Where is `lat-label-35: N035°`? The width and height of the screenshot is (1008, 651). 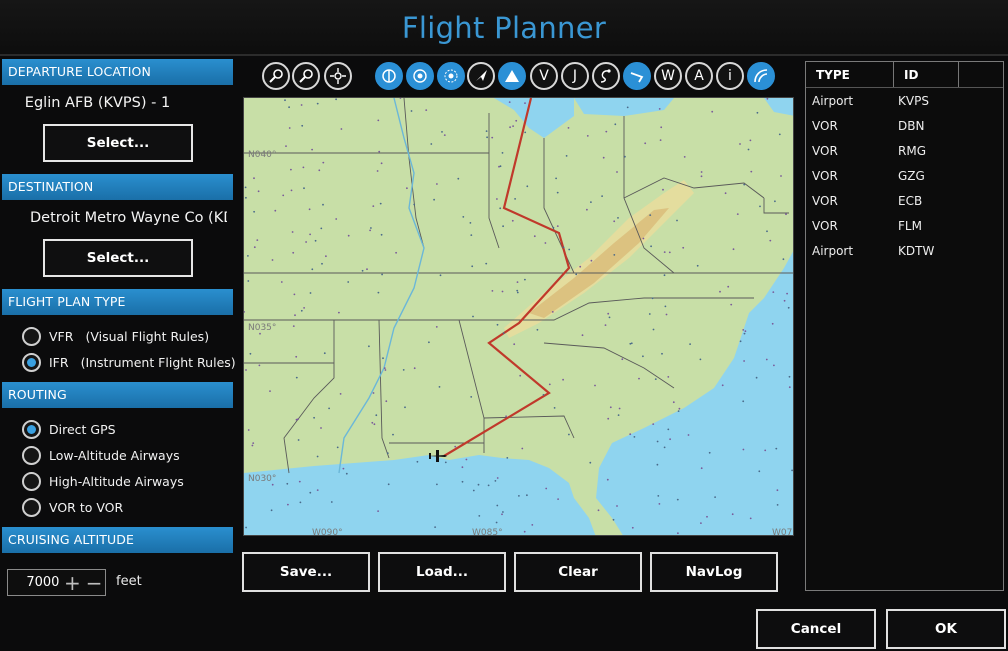
lat-label-35: N035° is located at coordinates (262, 328).